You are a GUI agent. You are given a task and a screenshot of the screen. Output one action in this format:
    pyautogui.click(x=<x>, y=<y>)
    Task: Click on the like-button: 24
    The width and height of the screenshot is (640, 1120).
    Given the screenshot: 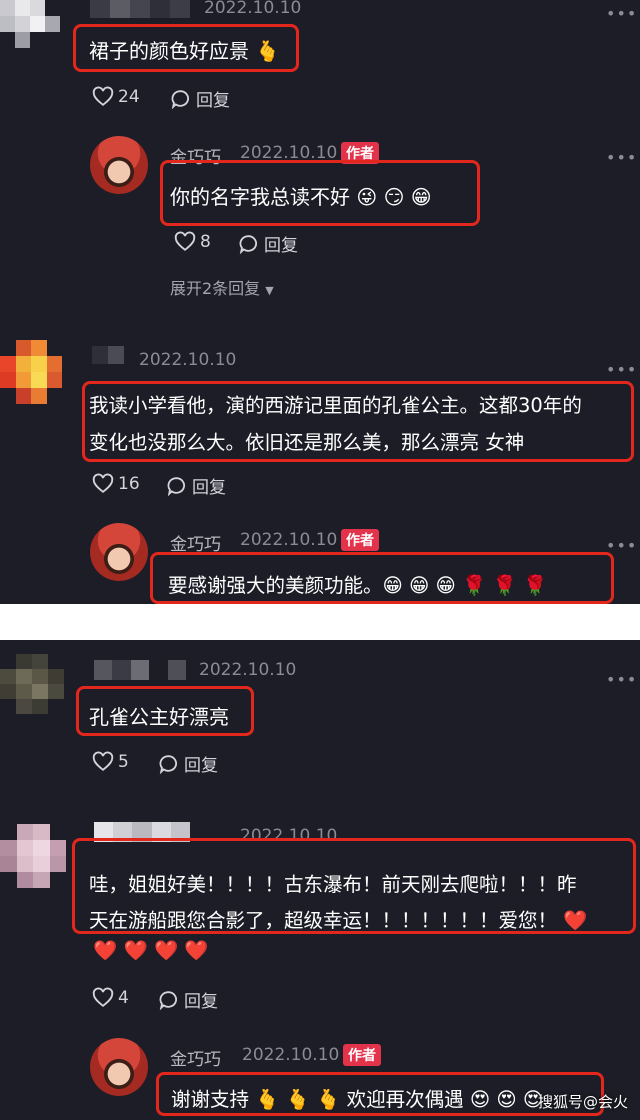 What is the action you would take?
    pyautogui.click(x=116, y=97)
    